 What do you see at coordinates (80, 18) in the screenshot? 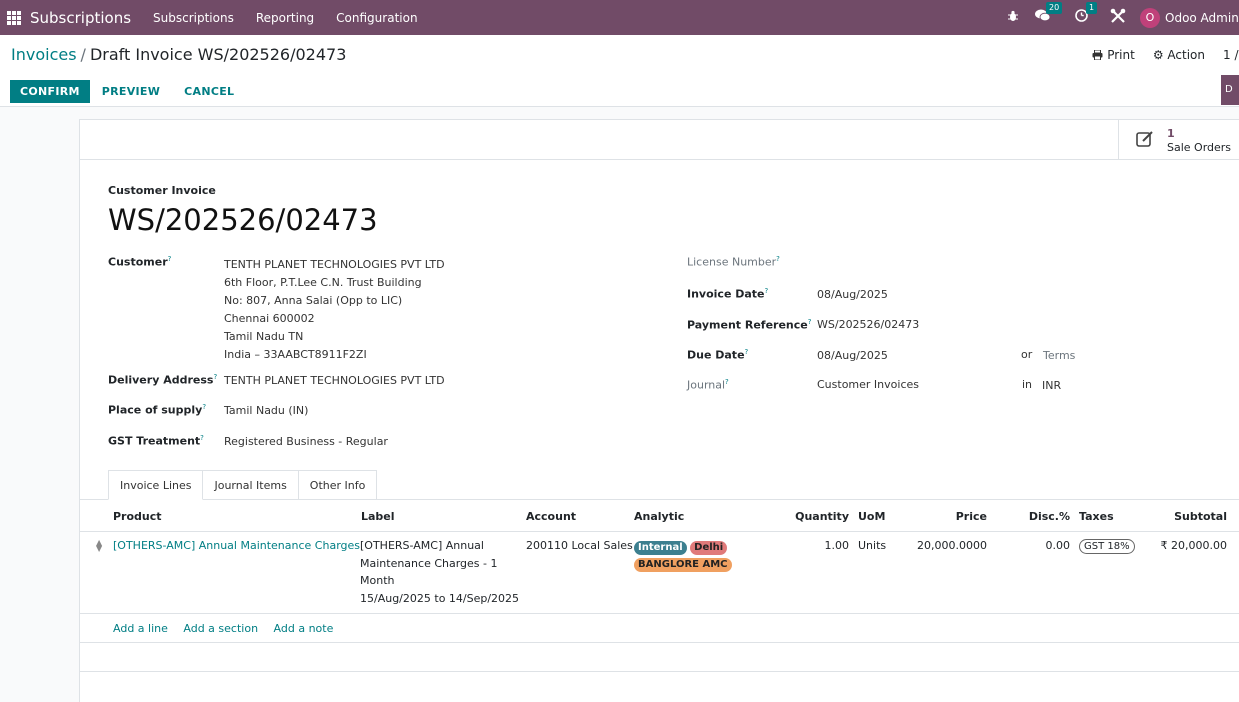
I see `app-title: Subscriptions` at bounding box center [80, 18].